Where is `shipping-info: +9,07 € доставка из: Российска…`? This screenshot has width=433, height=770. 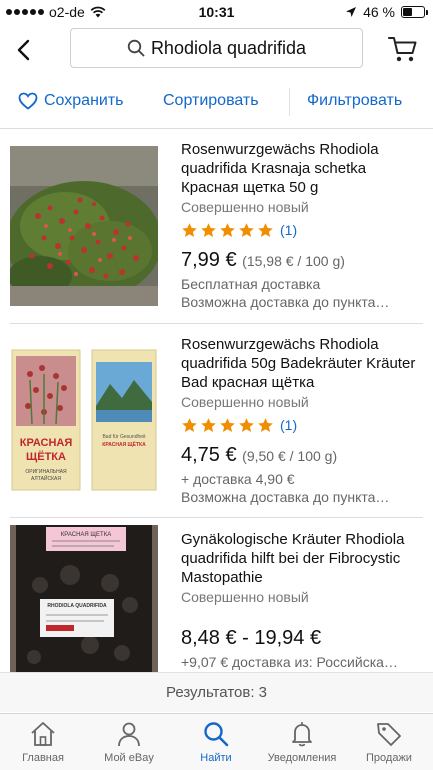 shipping-info: +9,07 € доставка из: Российска… is located at coordinates (289, 662).